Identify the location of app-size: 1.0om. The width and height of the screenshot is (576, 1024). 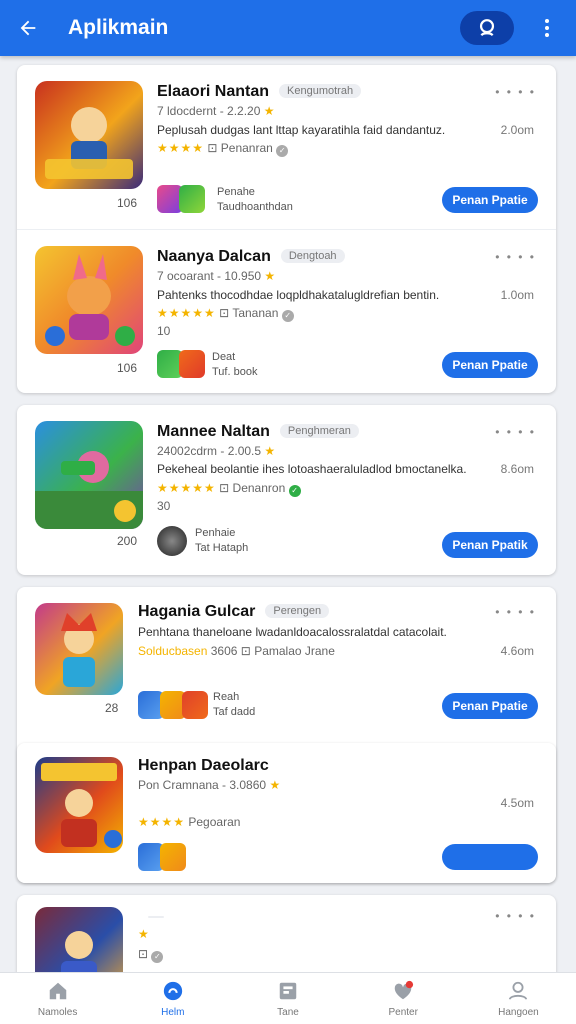
(517, 295).